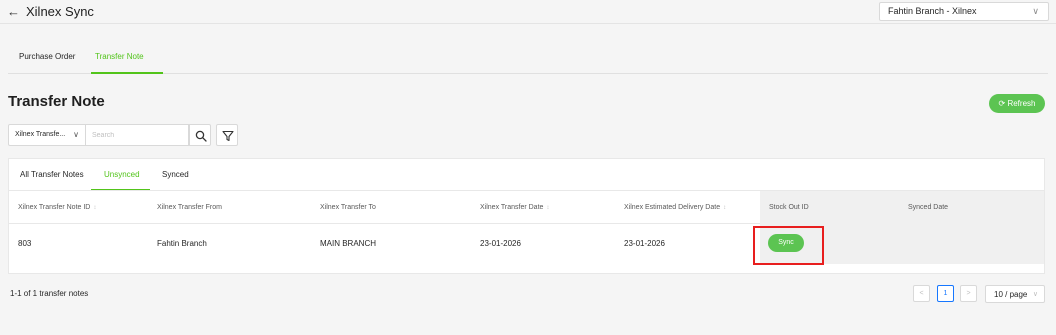 The height and width of the screenshot is (335, 1056). I want to click on back-arrow-icon: ←, so click(13, 12).